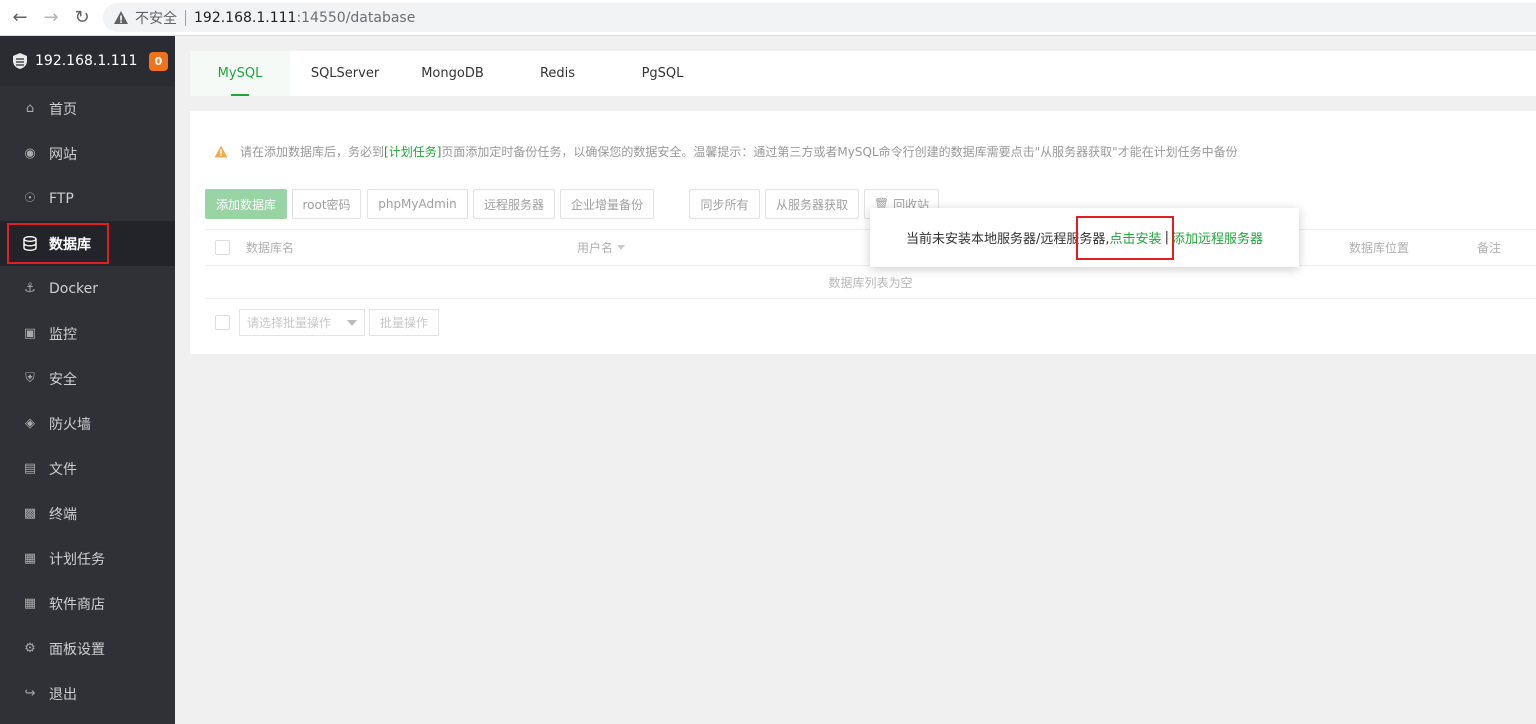  What do you see at coordinates (30, 603) in the screenshot?
I see `apps-icon: ▦` at bounding box center [30, 603].